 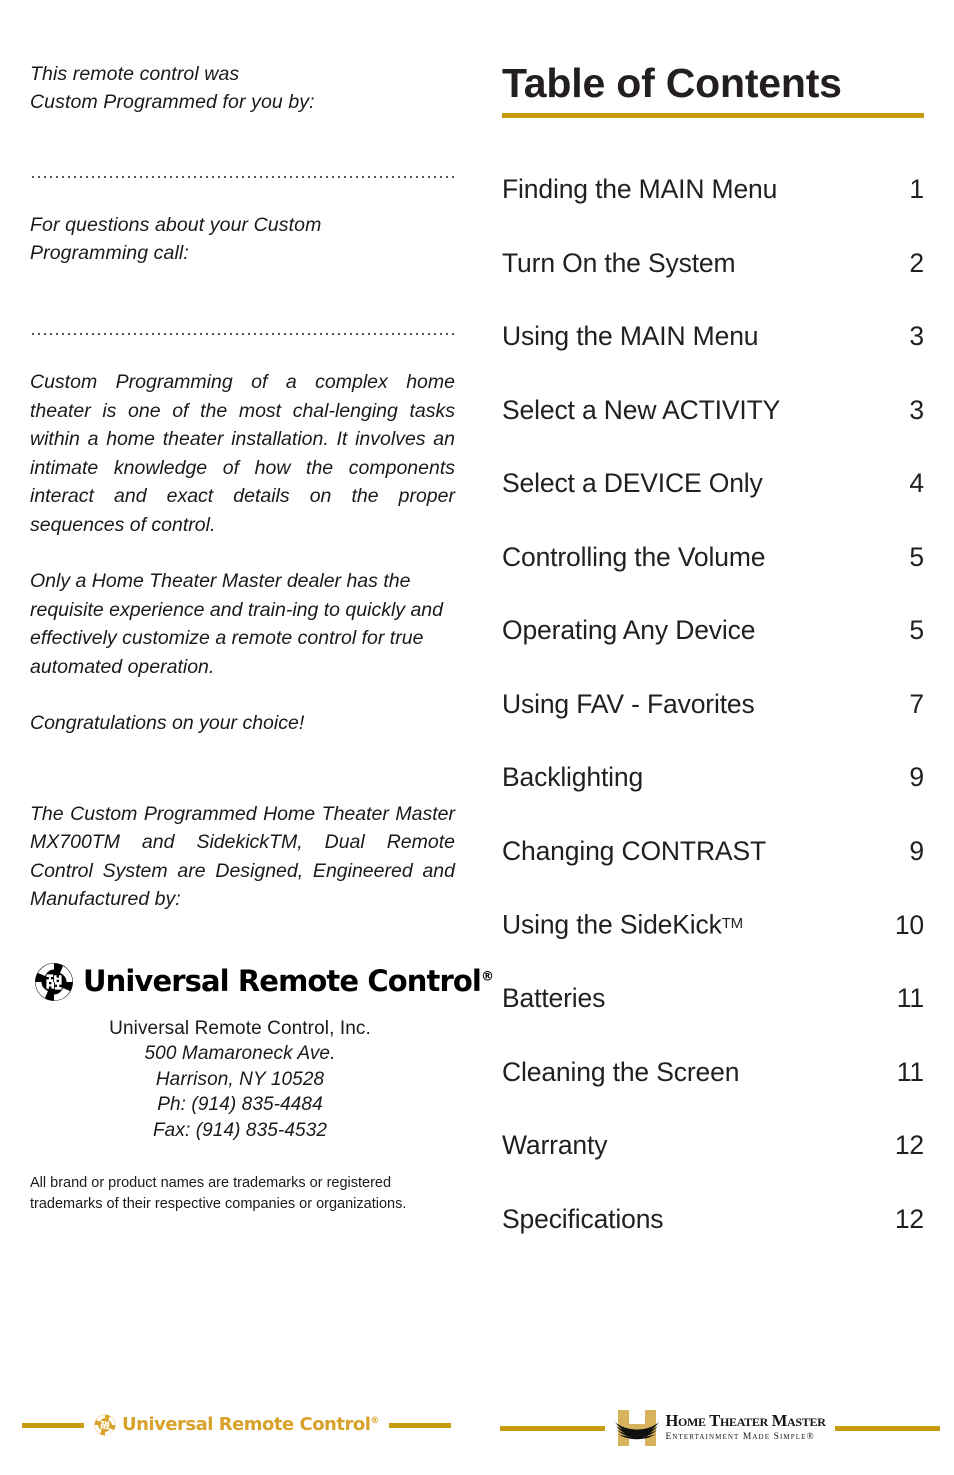 I want to click on toc-entry-label: Backlighting, so click(x=573, y=777).